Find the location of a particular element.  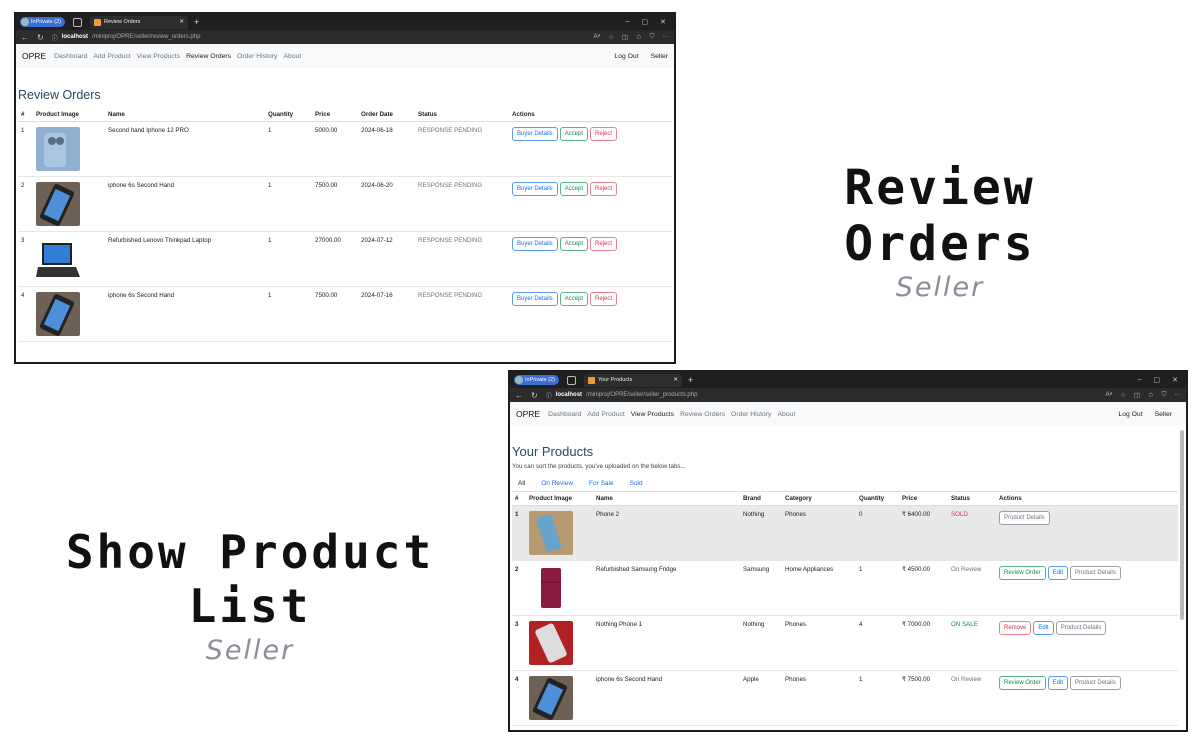

col-header: # is located at coordinates (25, 115).